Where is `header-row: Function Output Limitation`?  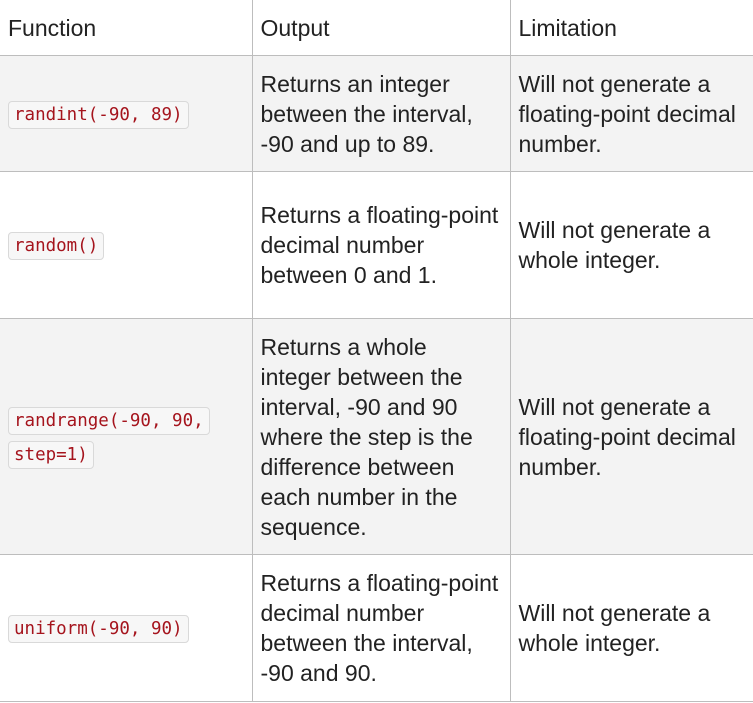 header-row: Function Output Limitation is located at coordinates (376, 28).